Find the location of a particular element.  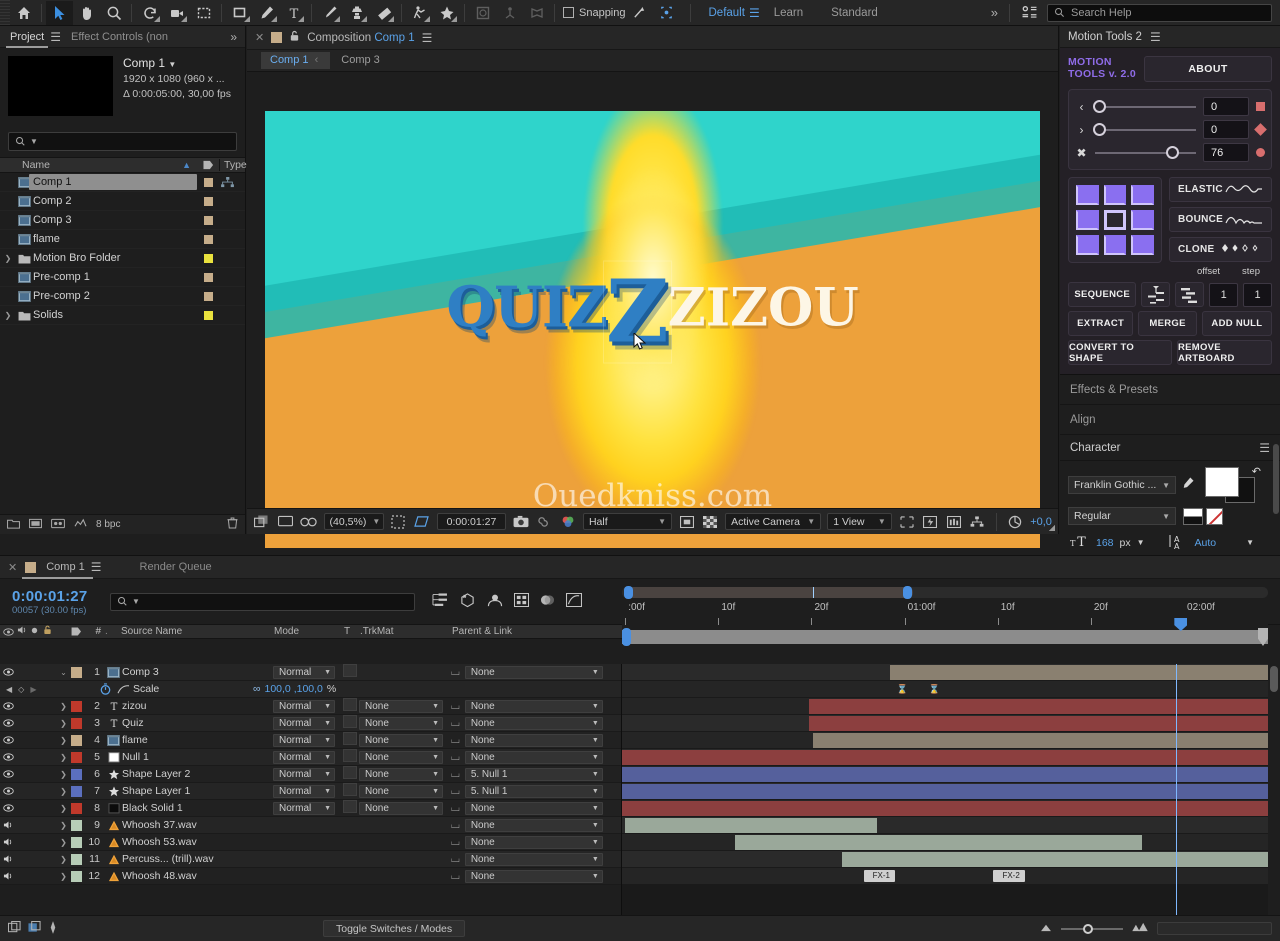

layer-name: Whoosh 48.wav is located at coordinates (197, 876).